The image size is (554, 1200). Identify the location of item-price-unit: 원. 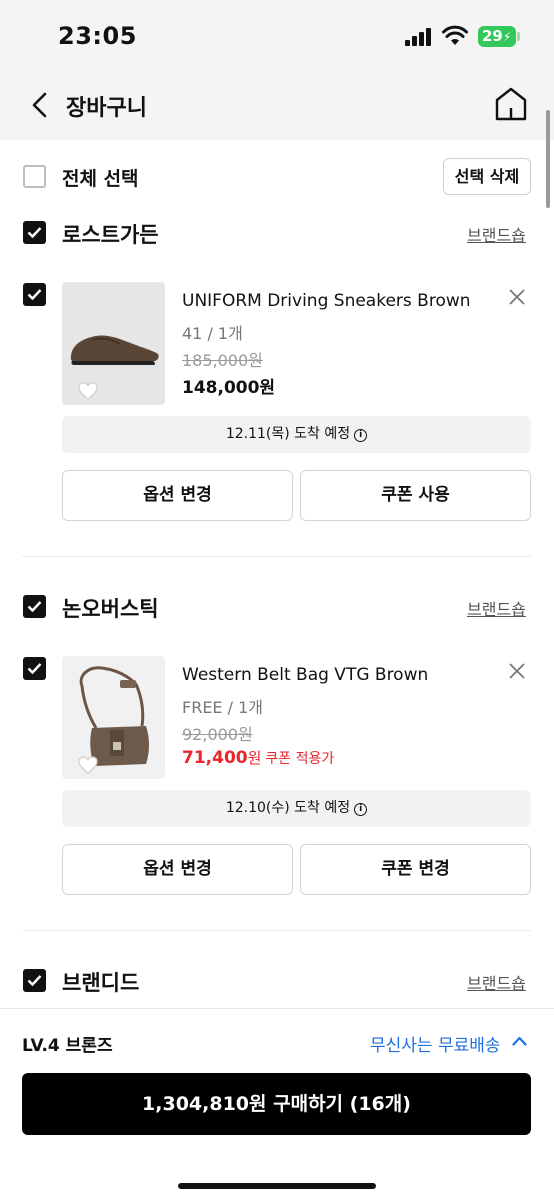
(254, 758).